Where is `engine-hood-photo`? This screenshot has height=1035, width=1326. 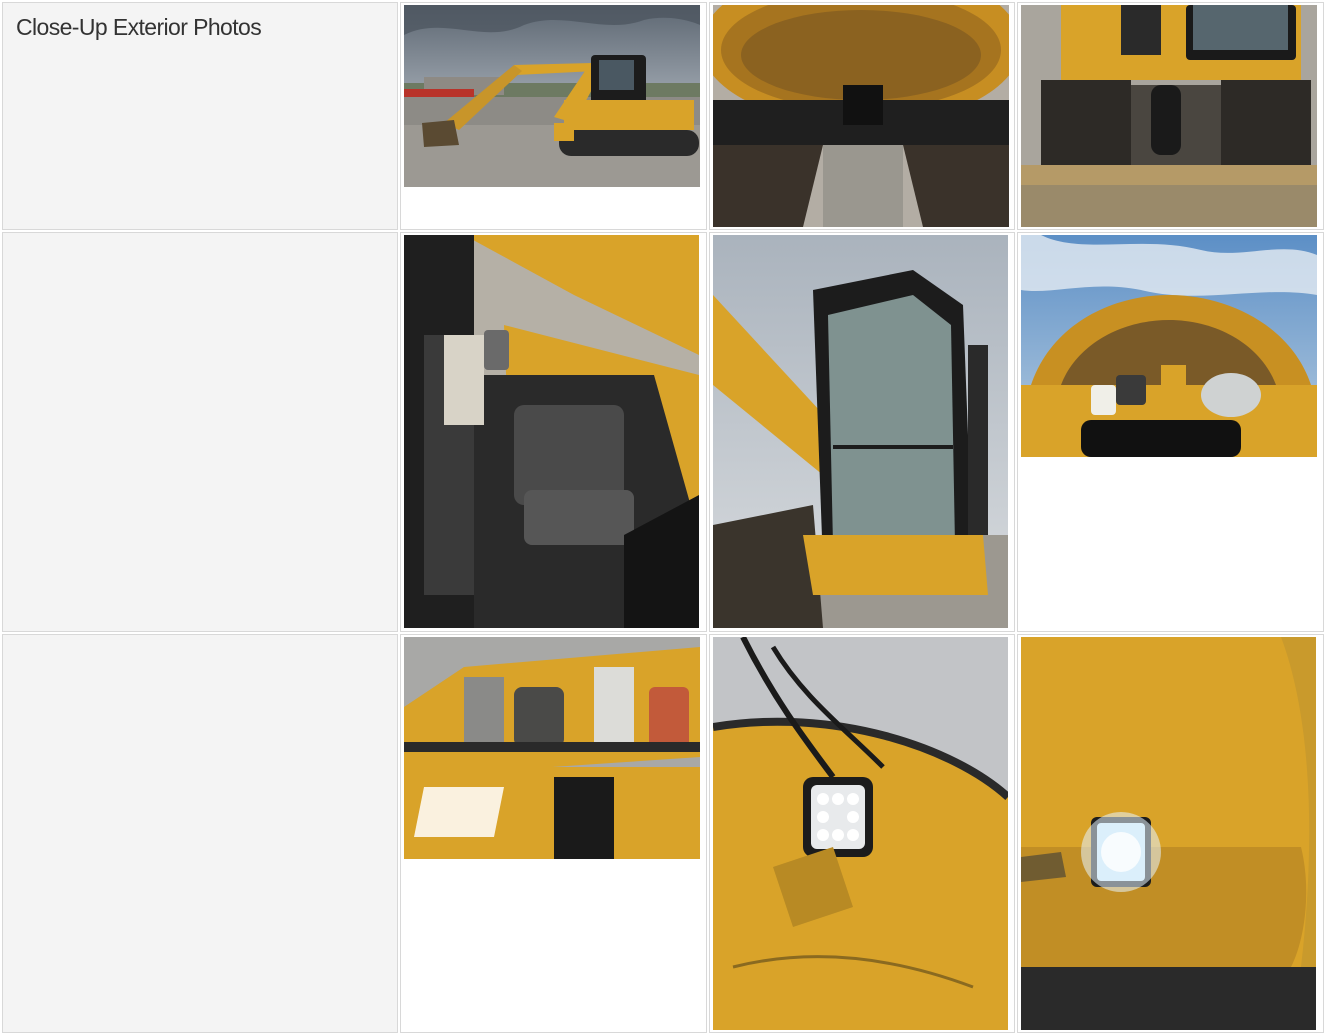
engine-hood-photo is located at coordinates (1170, 346).